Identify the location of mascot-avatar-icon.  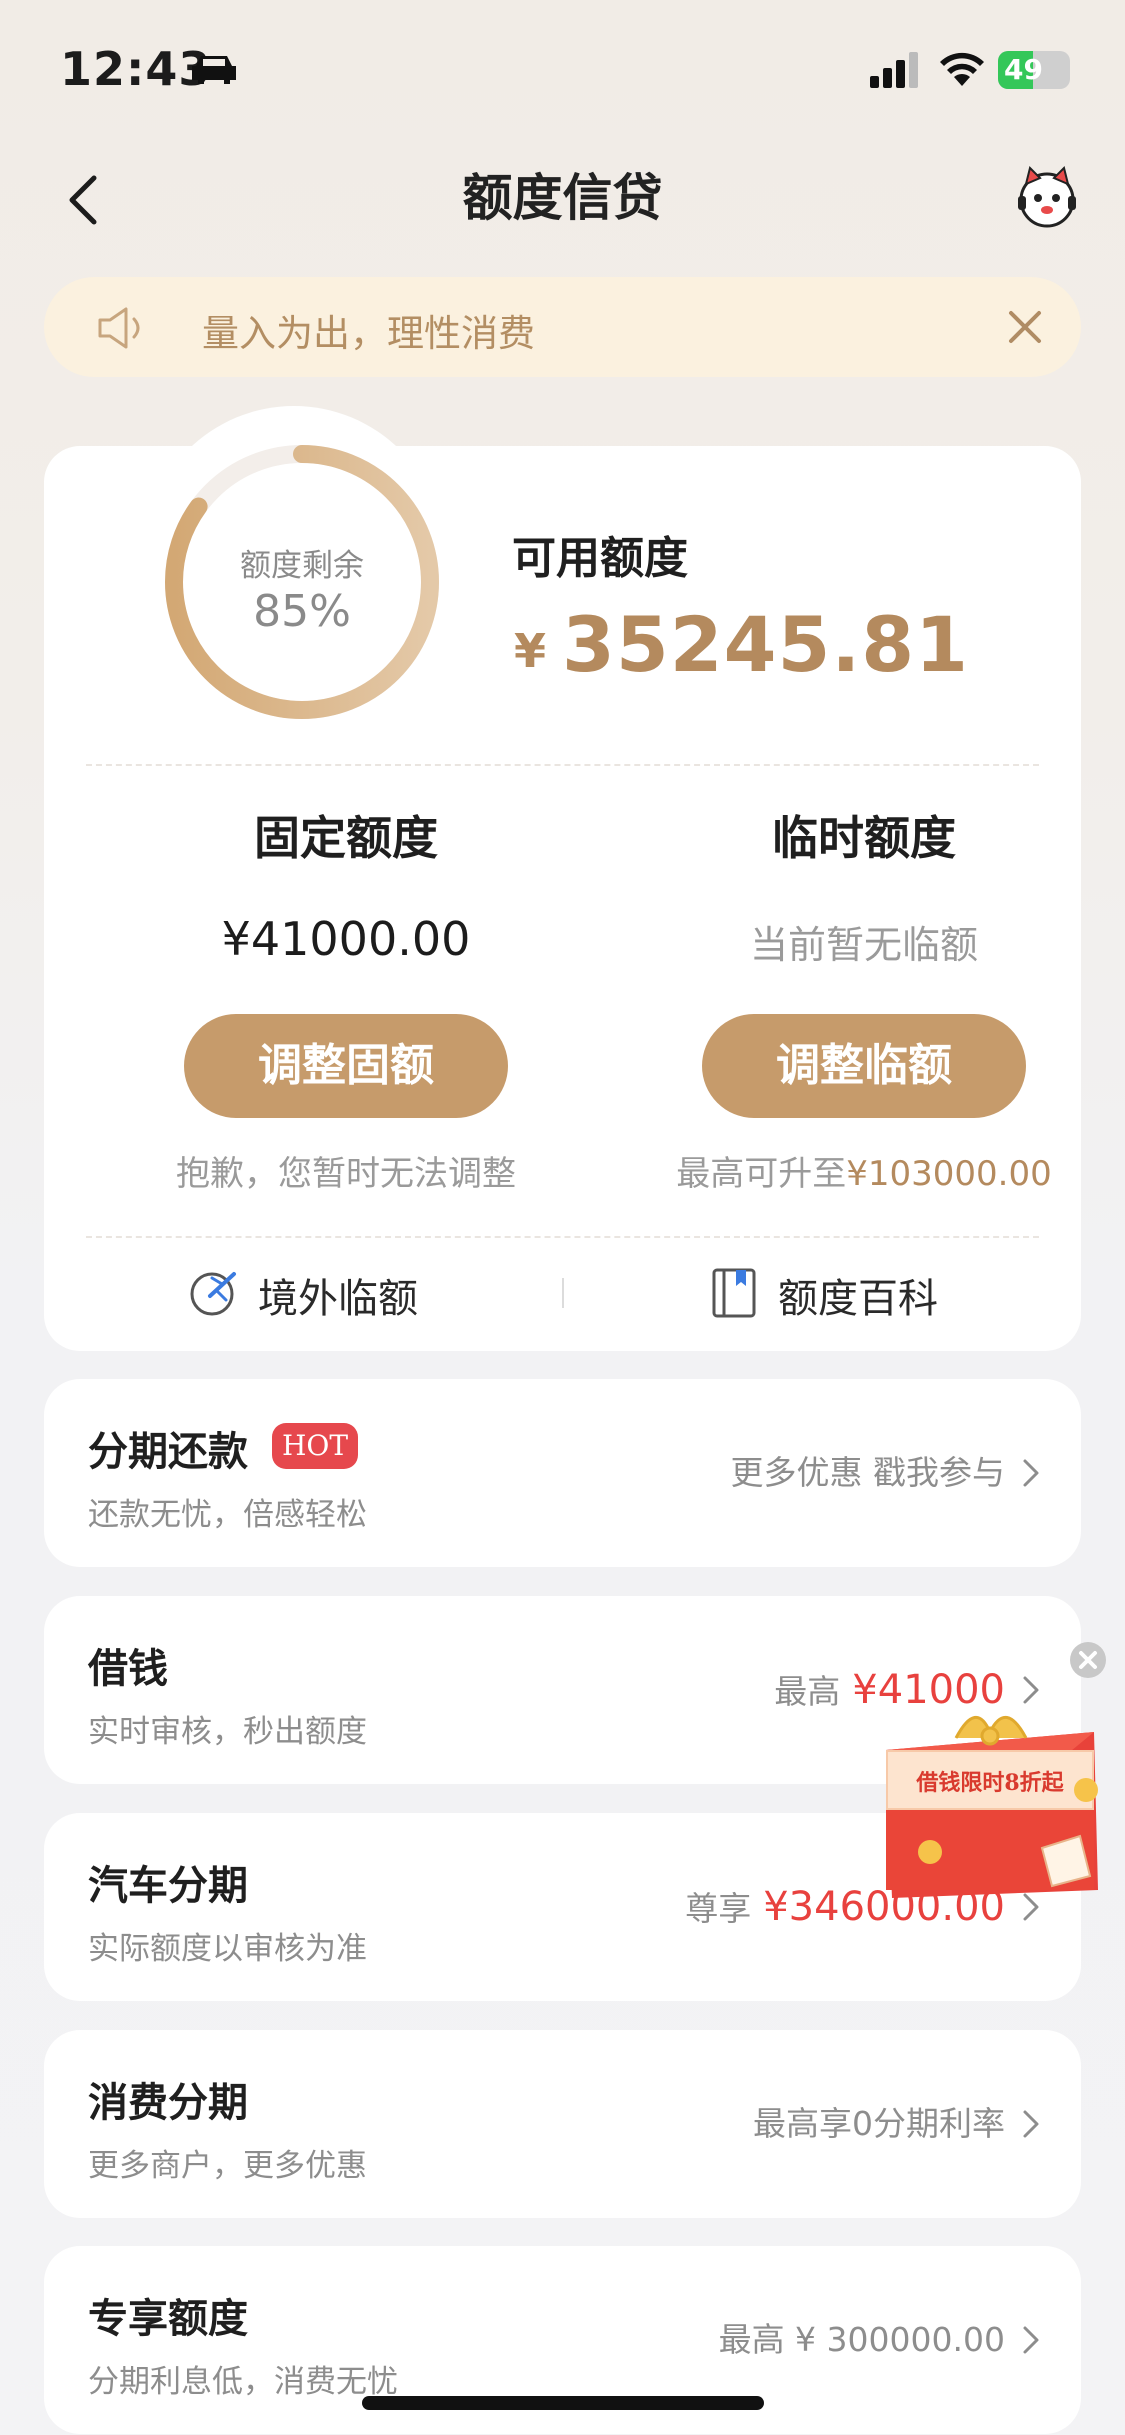
(1047, 197).